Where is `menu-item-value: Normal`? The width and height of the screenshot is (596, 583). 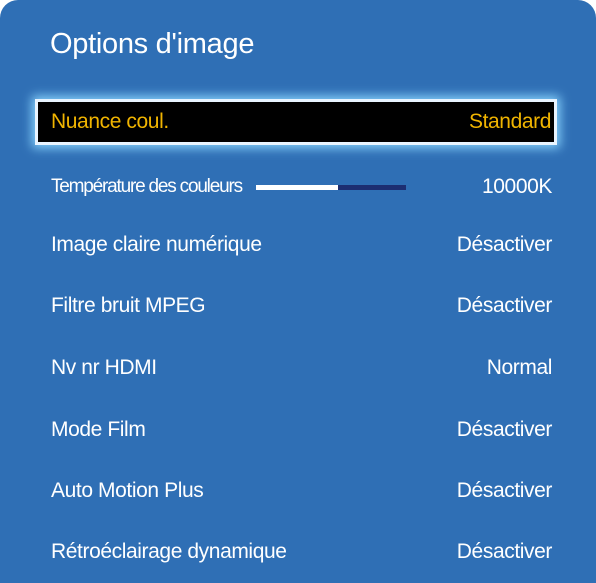
menu-item-value: Normal is located at coordinates (519, 367).